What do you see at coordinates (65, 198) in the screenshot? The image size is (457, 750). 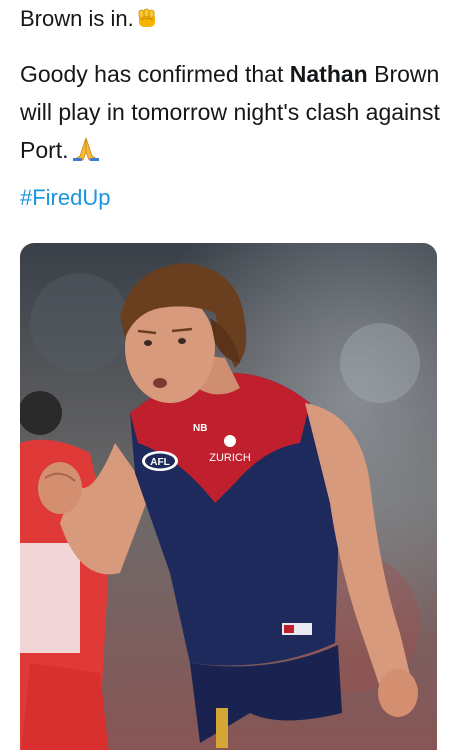 I see `hashtag-link: #FiredUp` at bounding box center [65, 198].